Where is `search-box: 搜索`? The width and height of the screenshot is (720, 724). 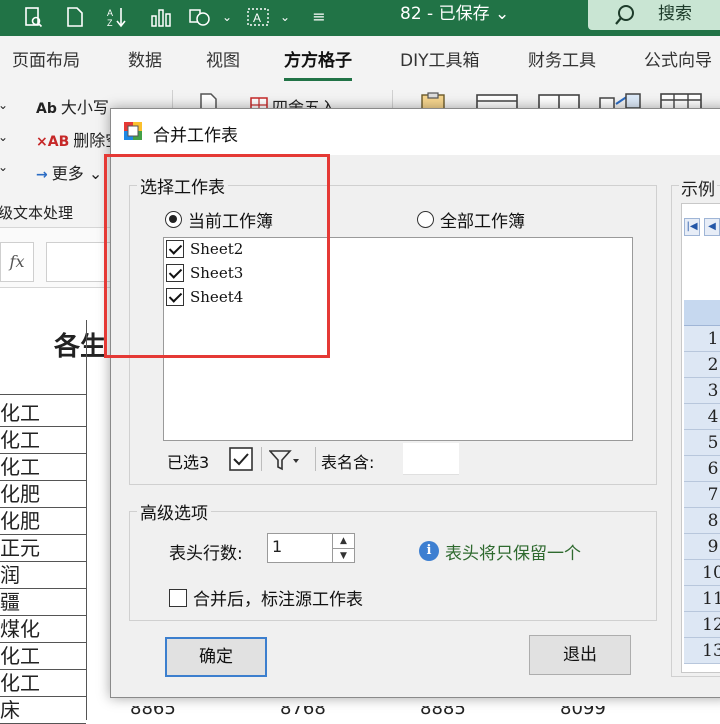
search-box: 搜索 is located at coordinates (654, 15).